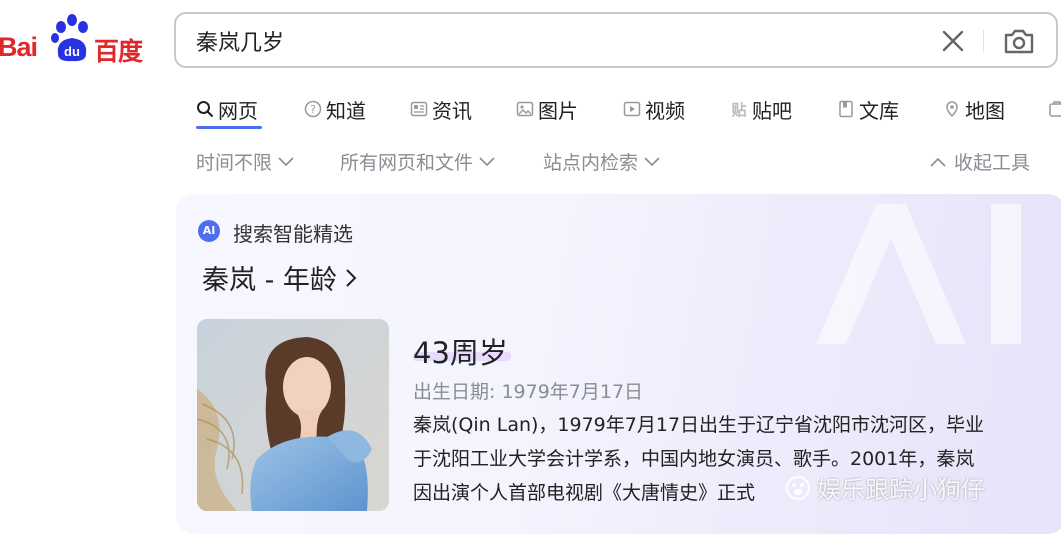 This screenshot has height=534, width=1061. I want to click on birth-date: 出生日期: 1979年7月17日, so click(528, 392).